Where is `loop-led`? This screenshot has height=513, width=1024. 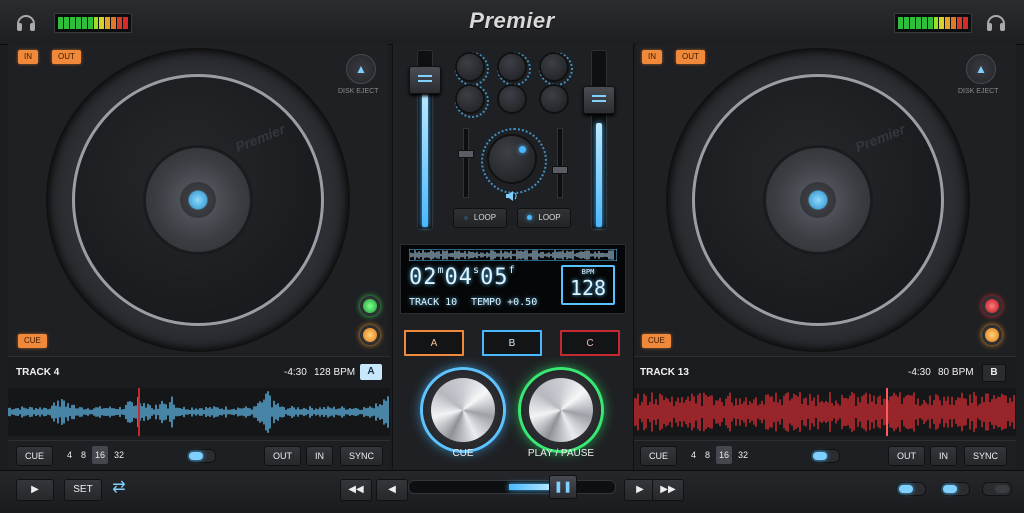 loop-led is located at coordinates (530, 218).